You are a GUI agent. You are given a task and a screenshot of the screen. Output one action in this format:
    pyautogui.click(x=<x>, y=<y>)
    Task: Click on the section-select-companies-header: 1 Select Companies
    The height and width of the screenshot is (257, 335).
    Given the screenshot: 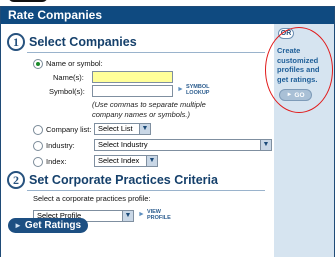 What is the action you would take?
    pyautogui.click(x=72, y=42)
    